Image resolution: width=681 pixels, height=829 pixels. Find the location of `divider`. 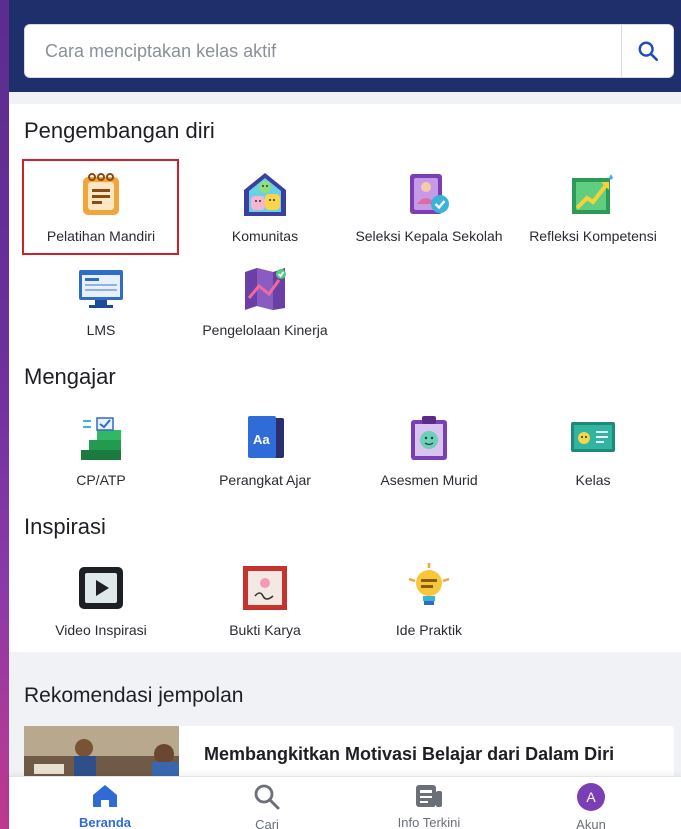

divider is located at coordinates (345, 98).